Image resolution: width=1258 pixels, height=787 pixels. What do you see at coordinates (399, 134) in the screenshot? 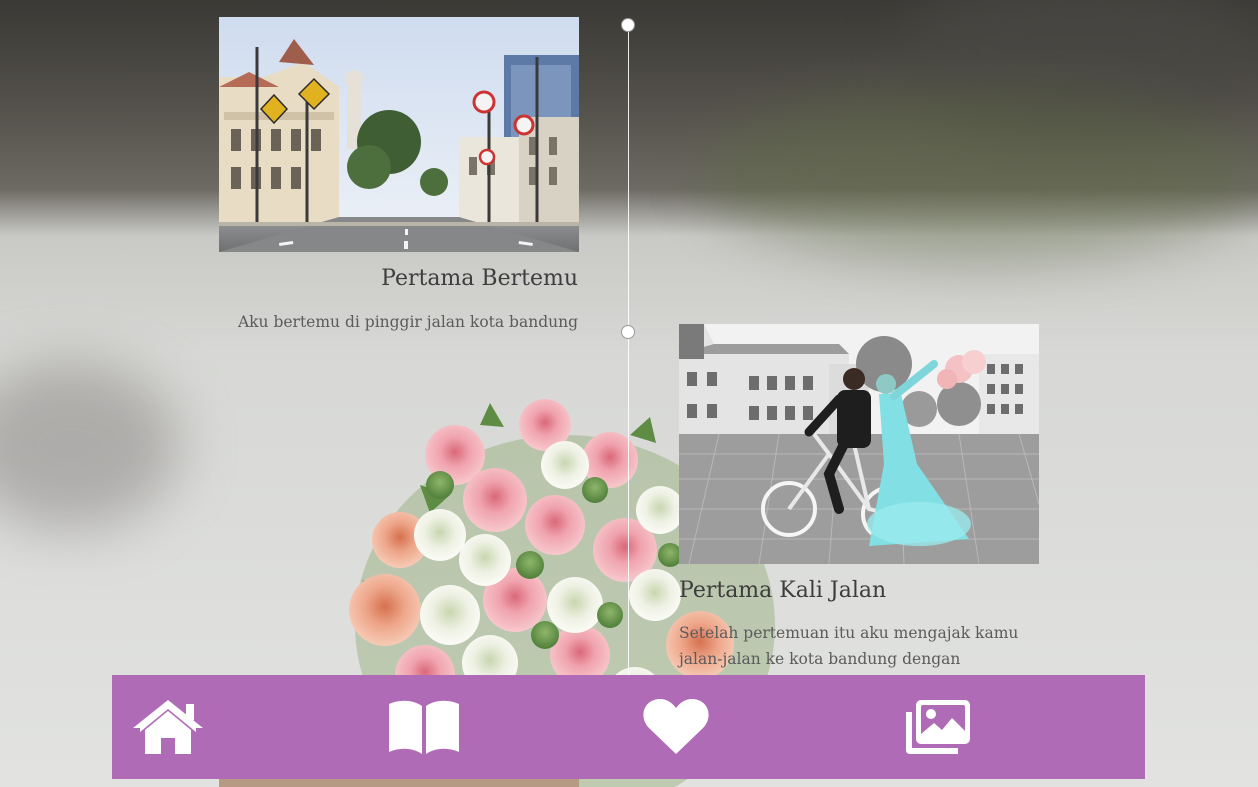
I see `city-street-photo` at bounding box center [399, 134].